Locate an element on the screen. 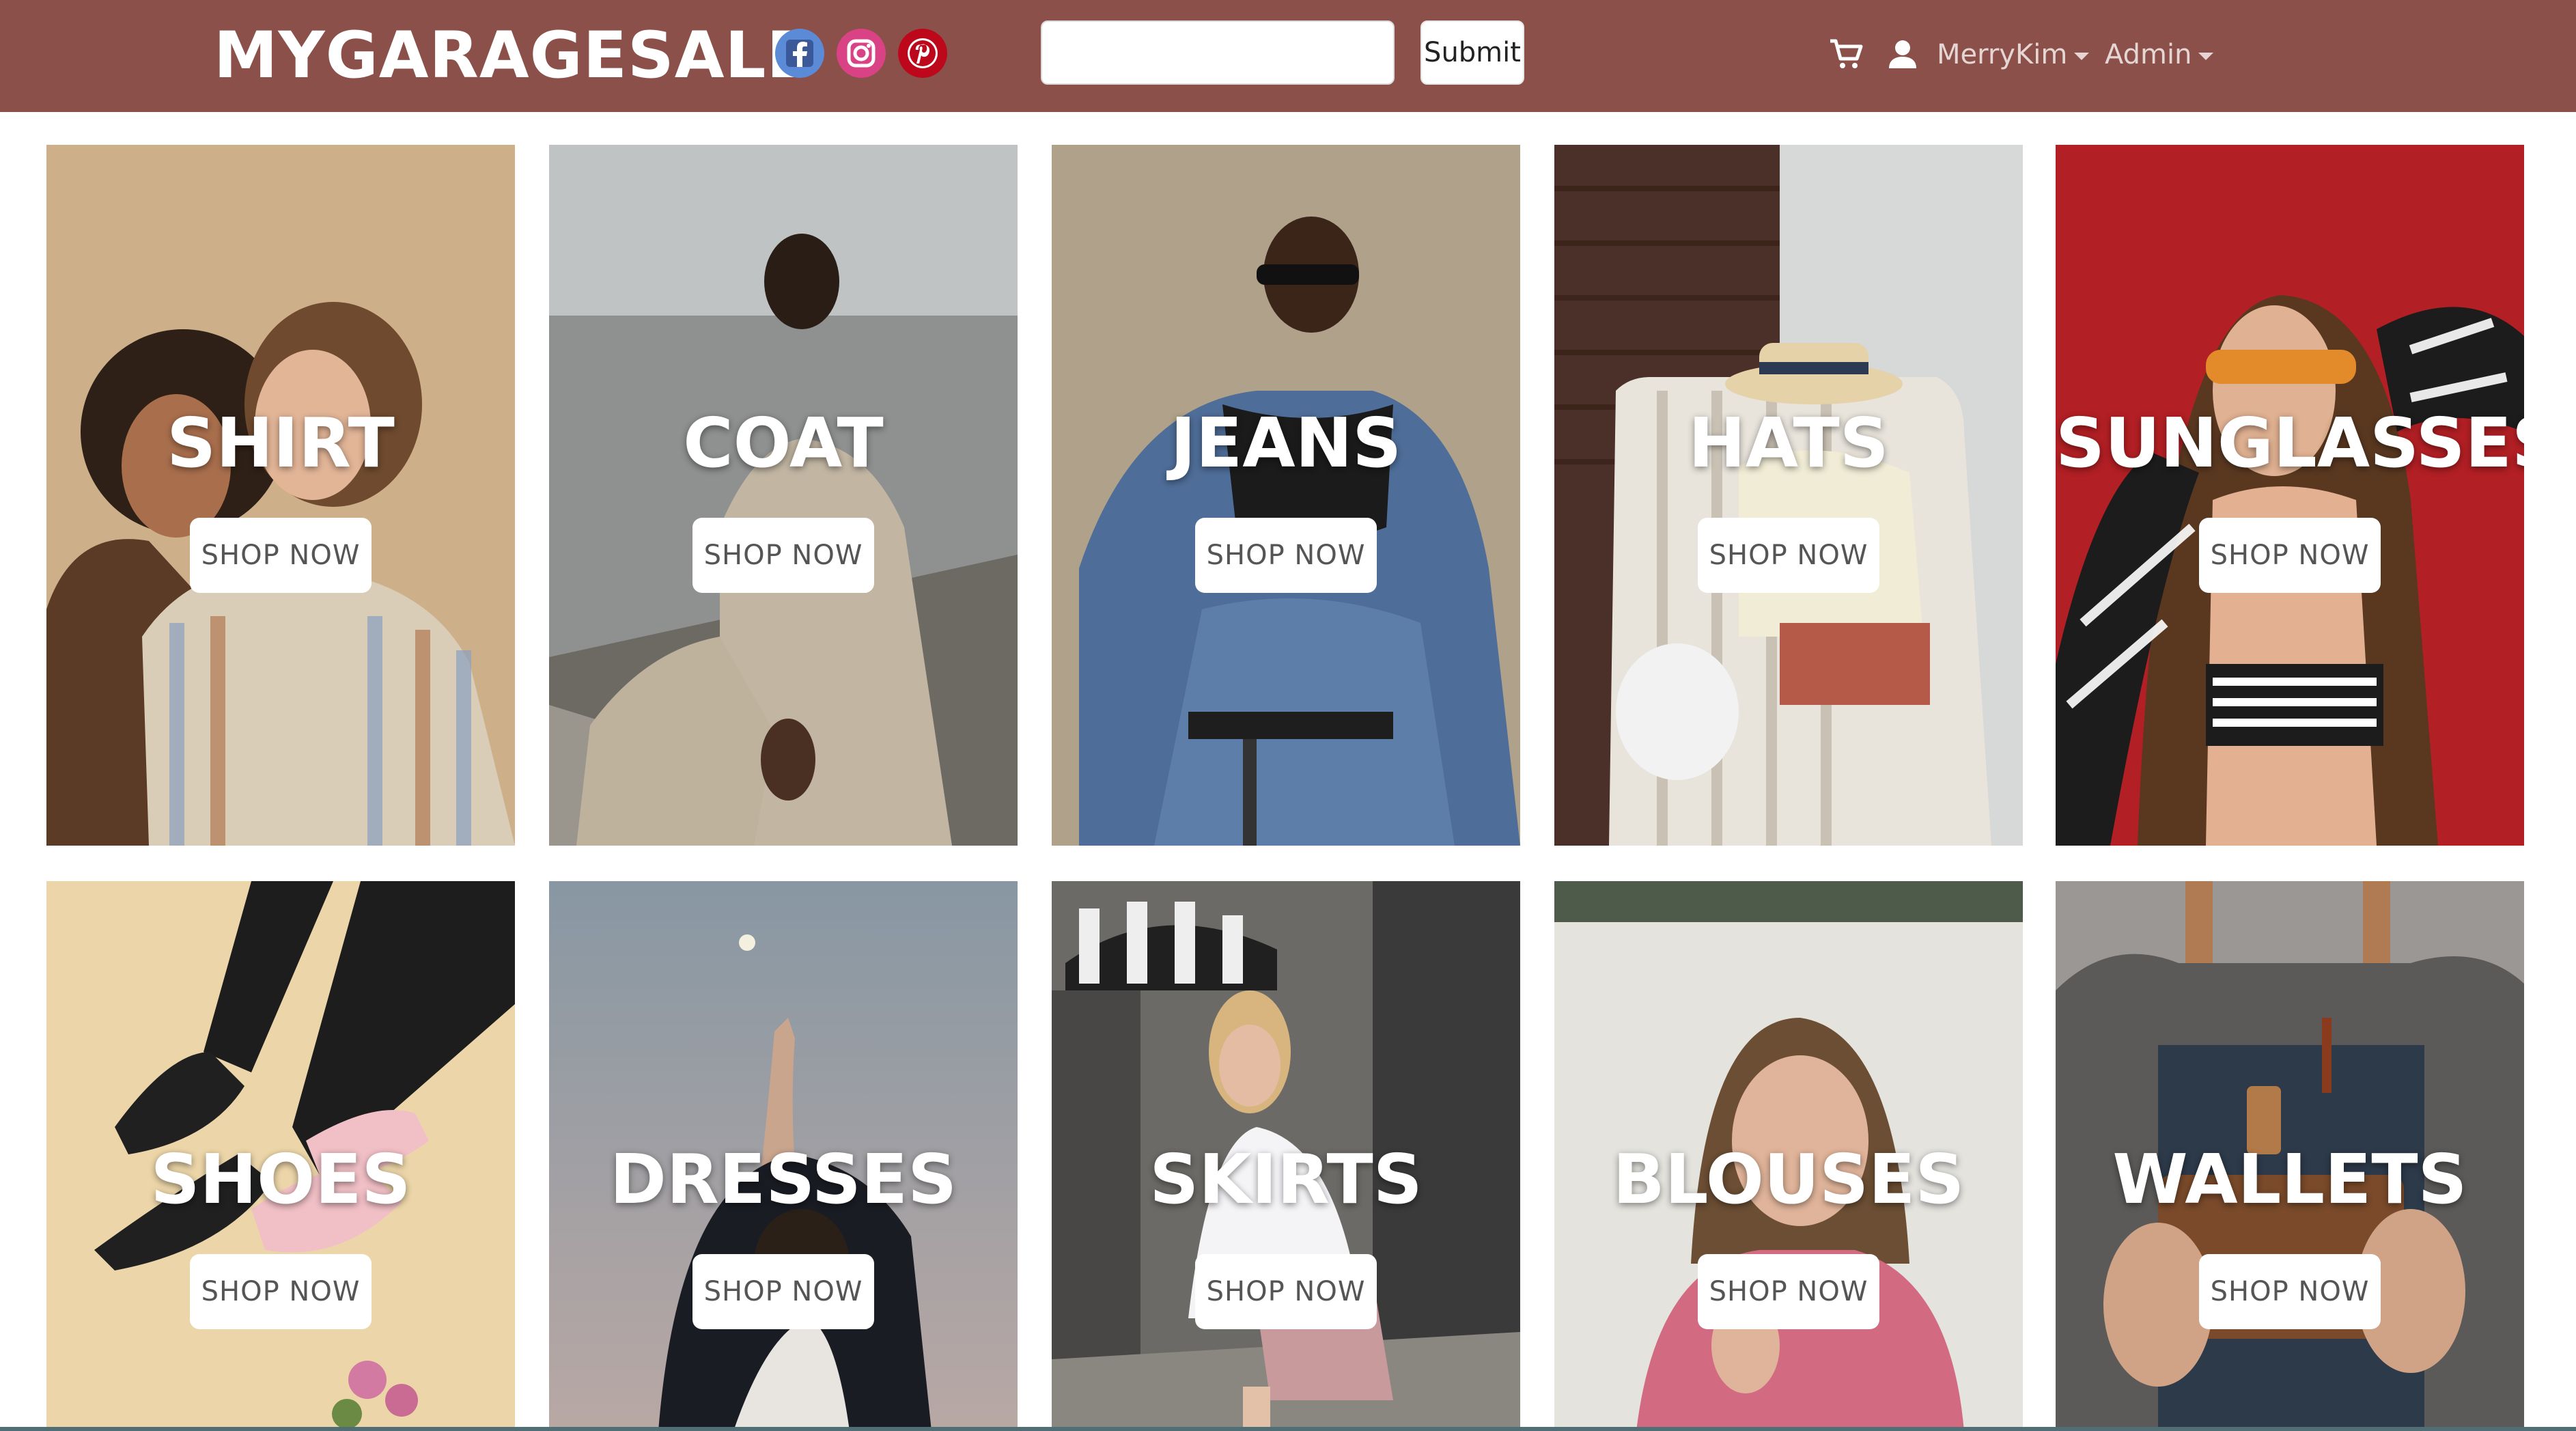 Image resolution: width=2576 pixels, height=1431 pixels. category-title: COAT is located at coordinates (783, 443).